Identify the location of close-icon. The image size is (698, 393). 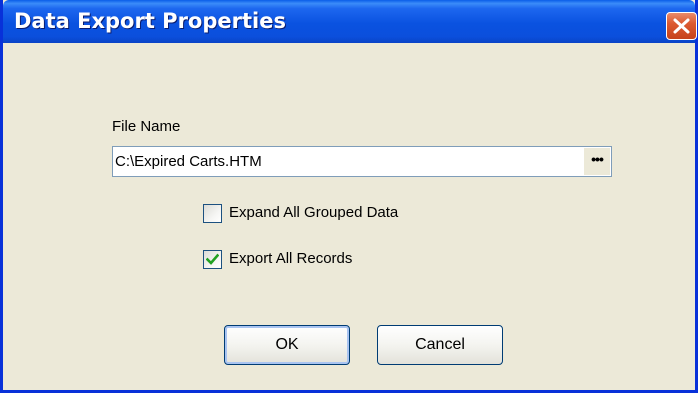
(681, 26).